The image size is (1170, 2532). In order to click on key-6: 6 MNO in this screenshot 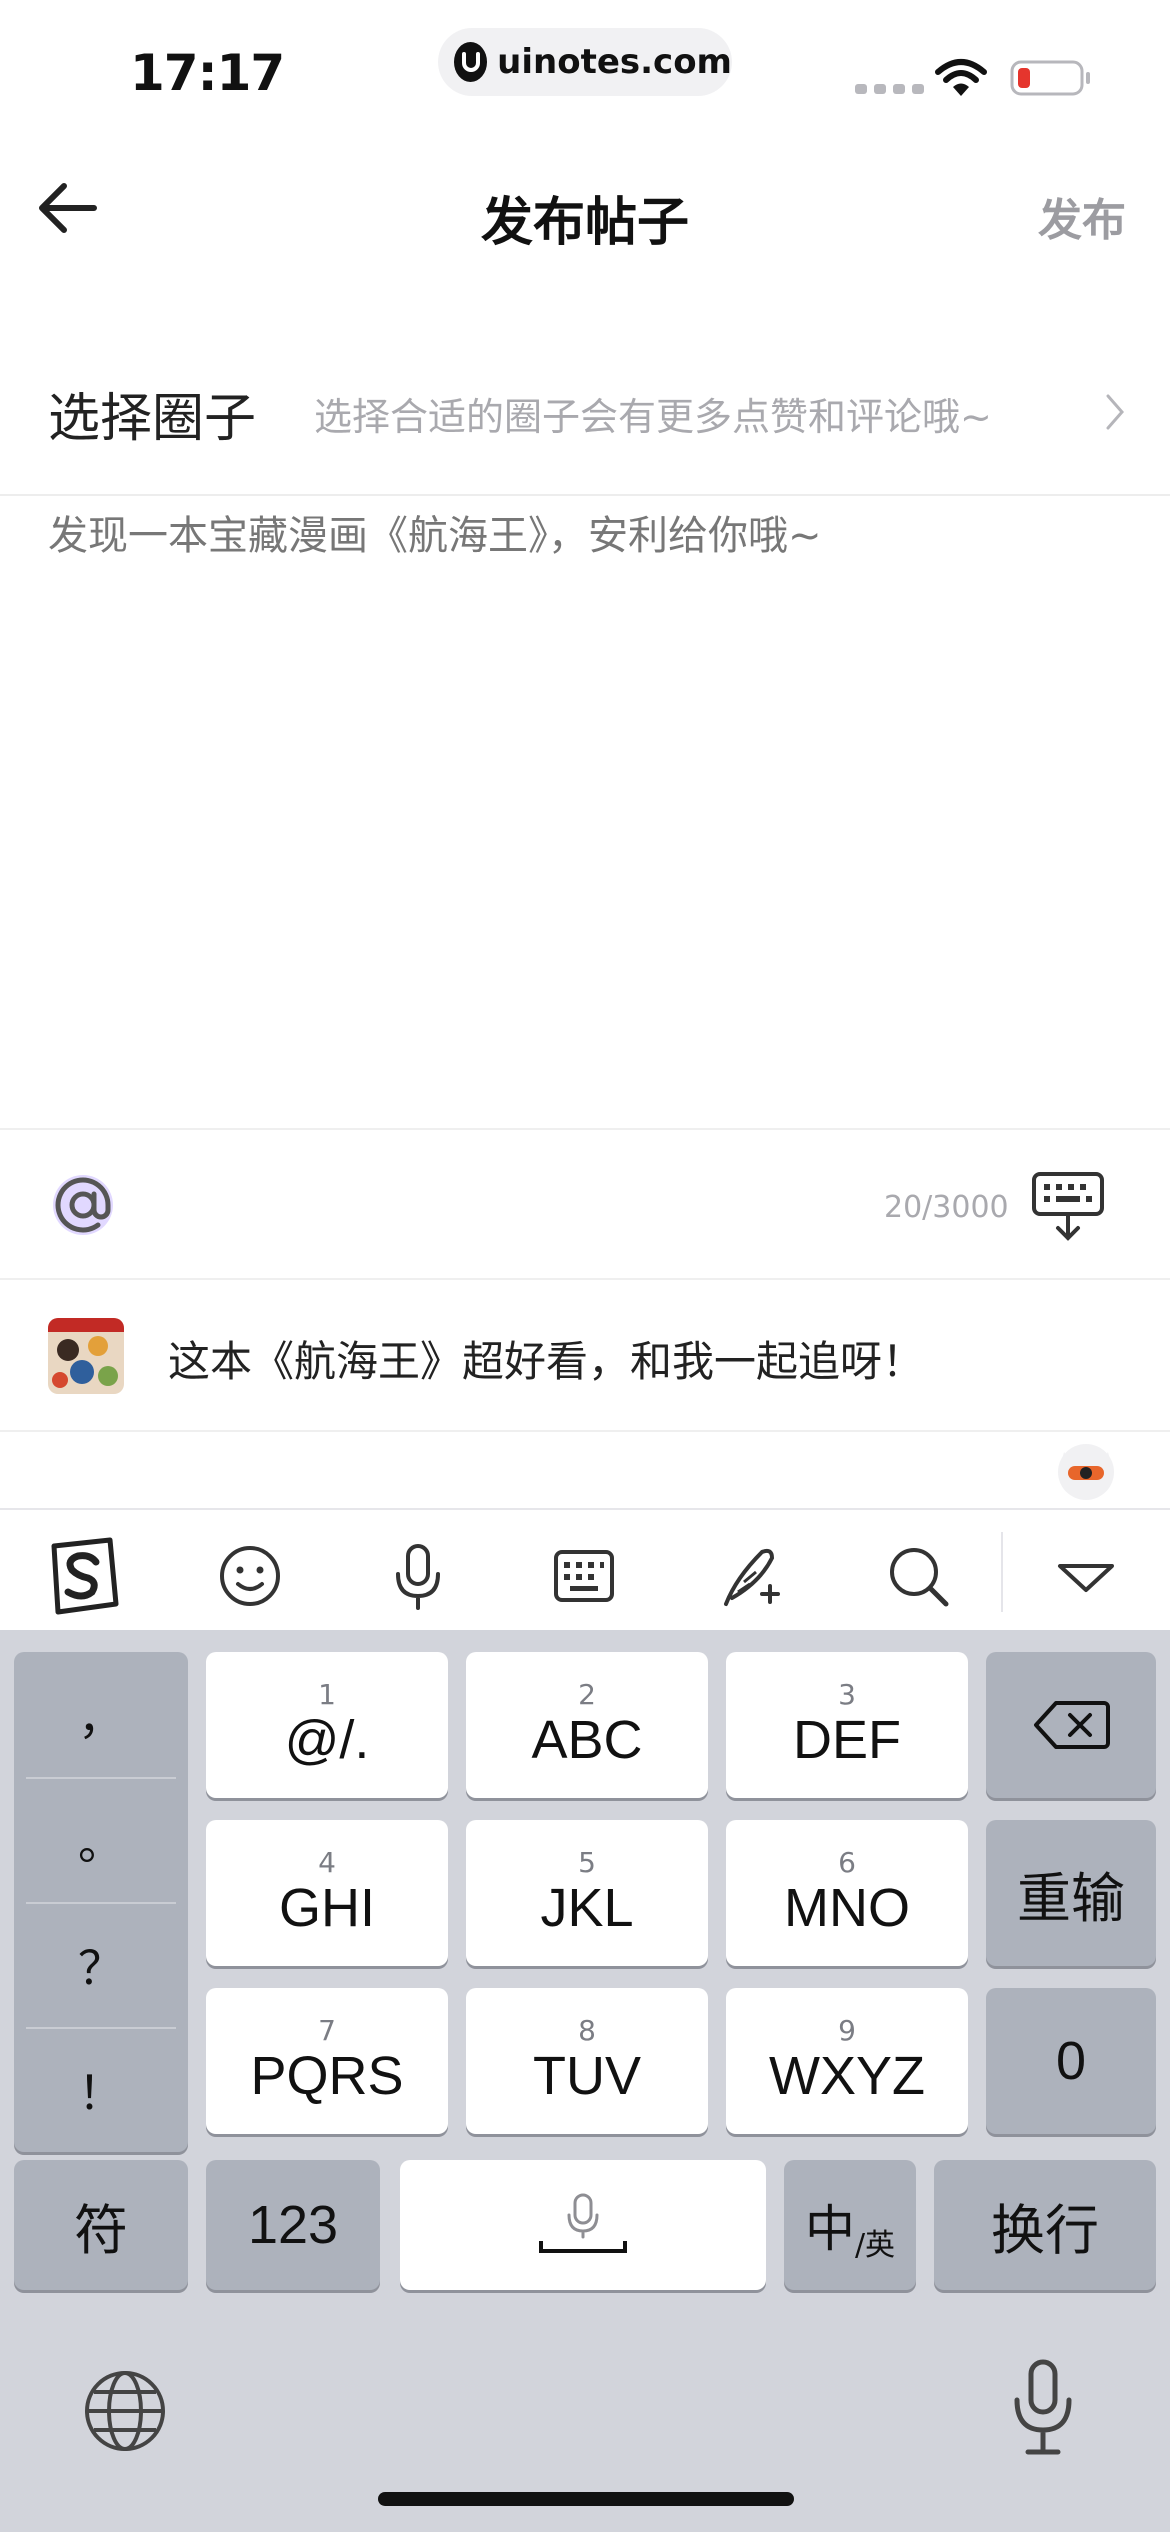, I will do `click(847, 1893)`.